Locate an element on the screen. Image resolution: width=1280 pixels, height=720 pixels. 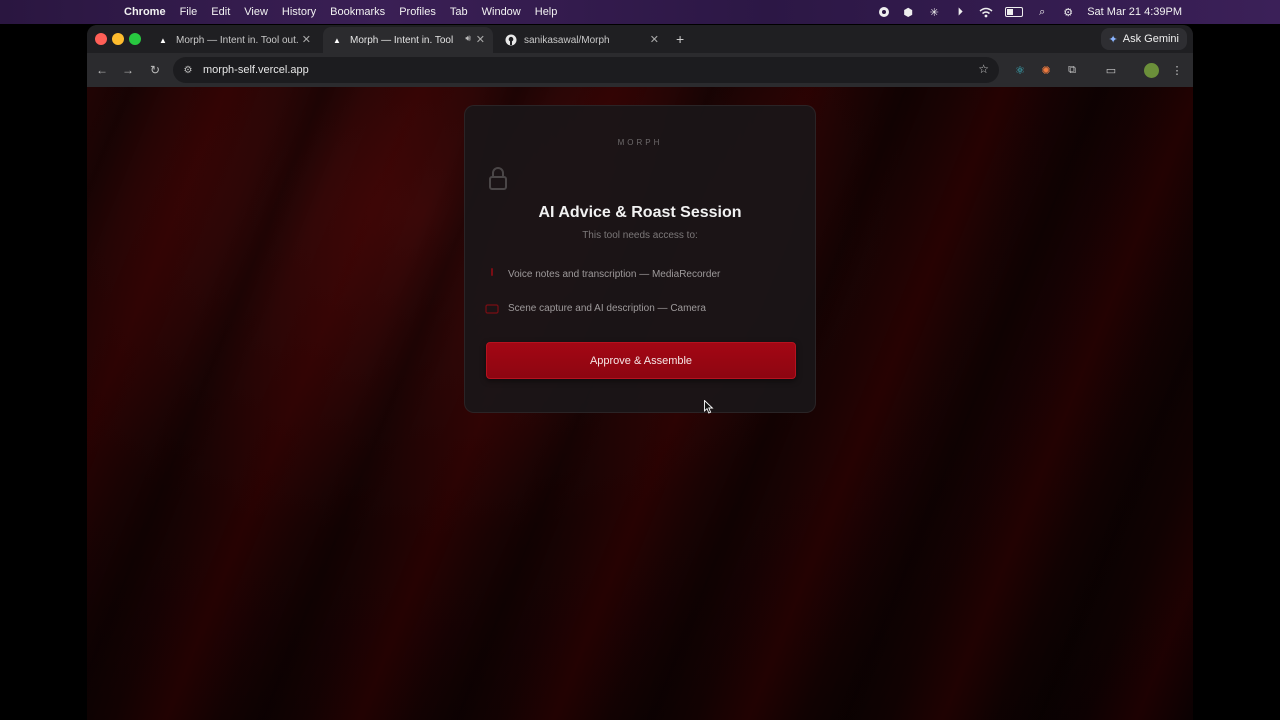
kebab-menu-icon: ⋮ is located at coordinates (1177, 70).